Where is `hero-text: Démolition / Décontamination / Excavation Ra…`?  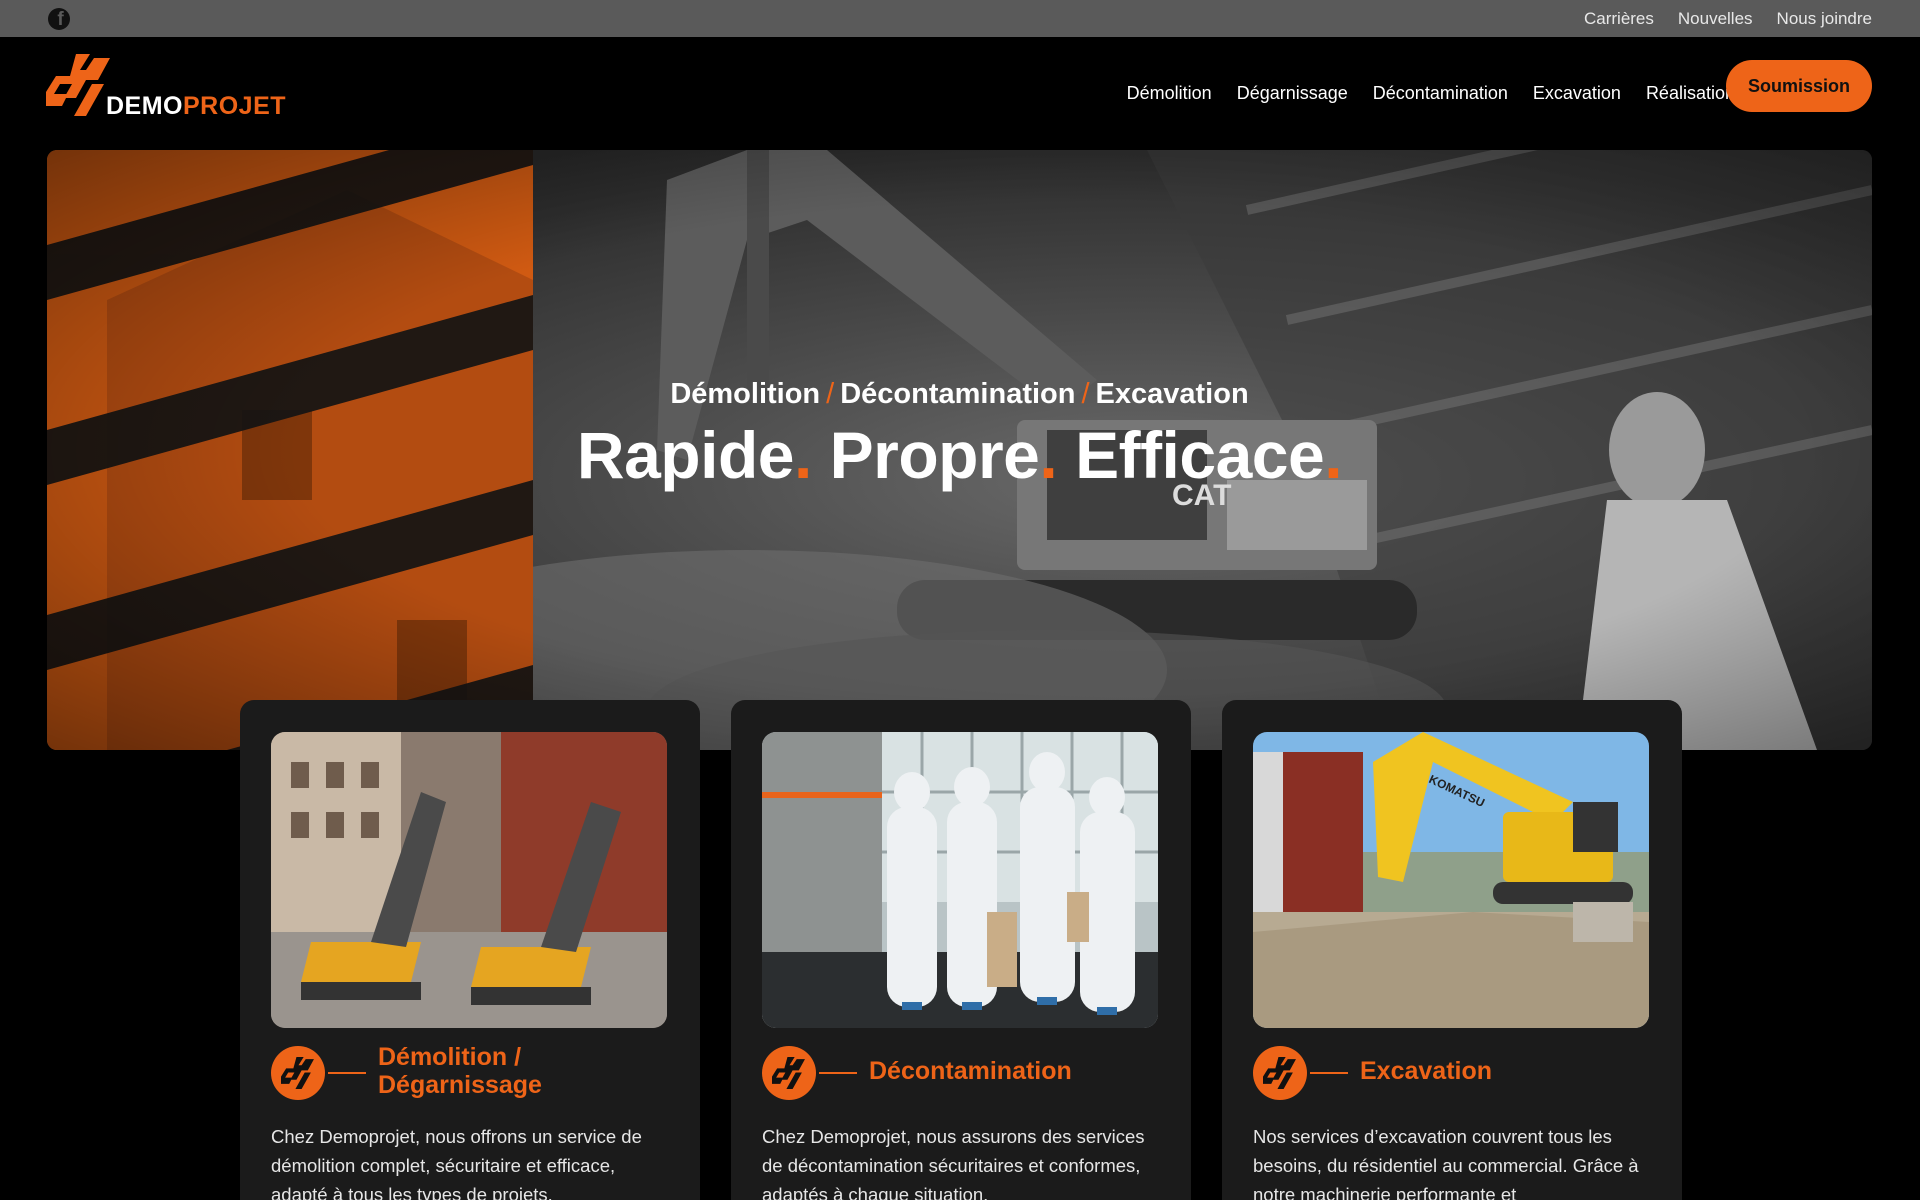 hero-text: Démolition / Décontamination / Excavation Ra… is located at coordinates (959, 435).